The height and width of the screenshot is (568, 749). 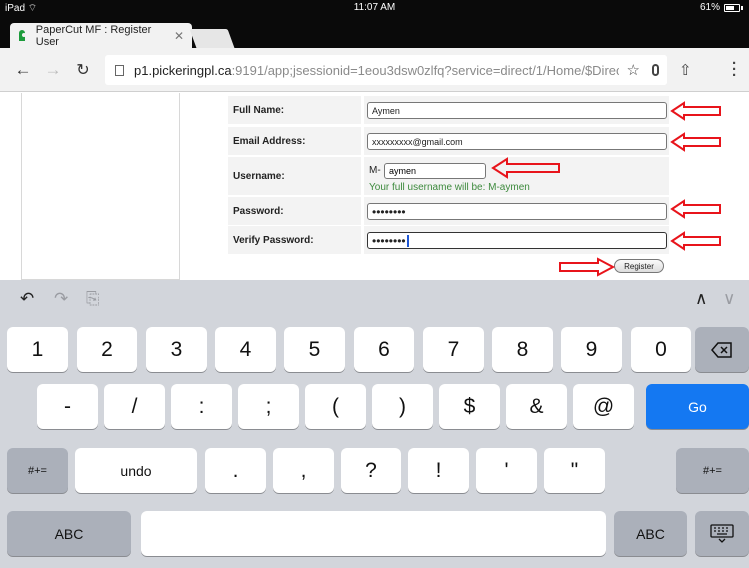 I want to click on undo-key: undo, so click(x=136, y=470).